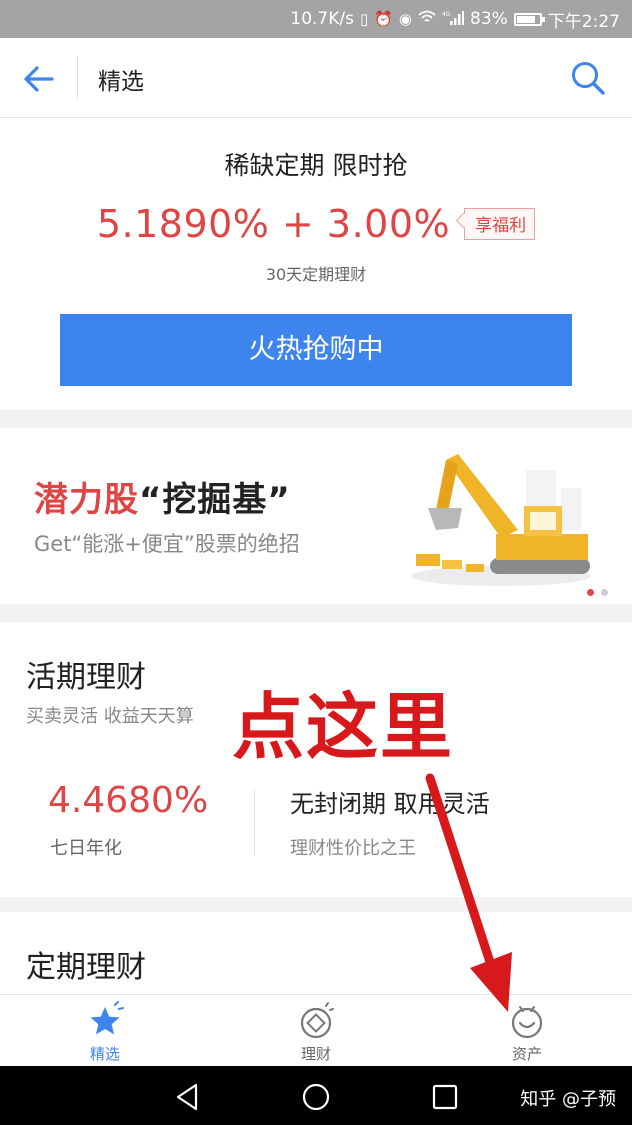 The height and width of the screenshot is (1125, 632). What do you see at coordinates (390, 804) in the screenshot?
I see `current-feature: 无封闭期 取用灵活` at bounding box center [390, 804].